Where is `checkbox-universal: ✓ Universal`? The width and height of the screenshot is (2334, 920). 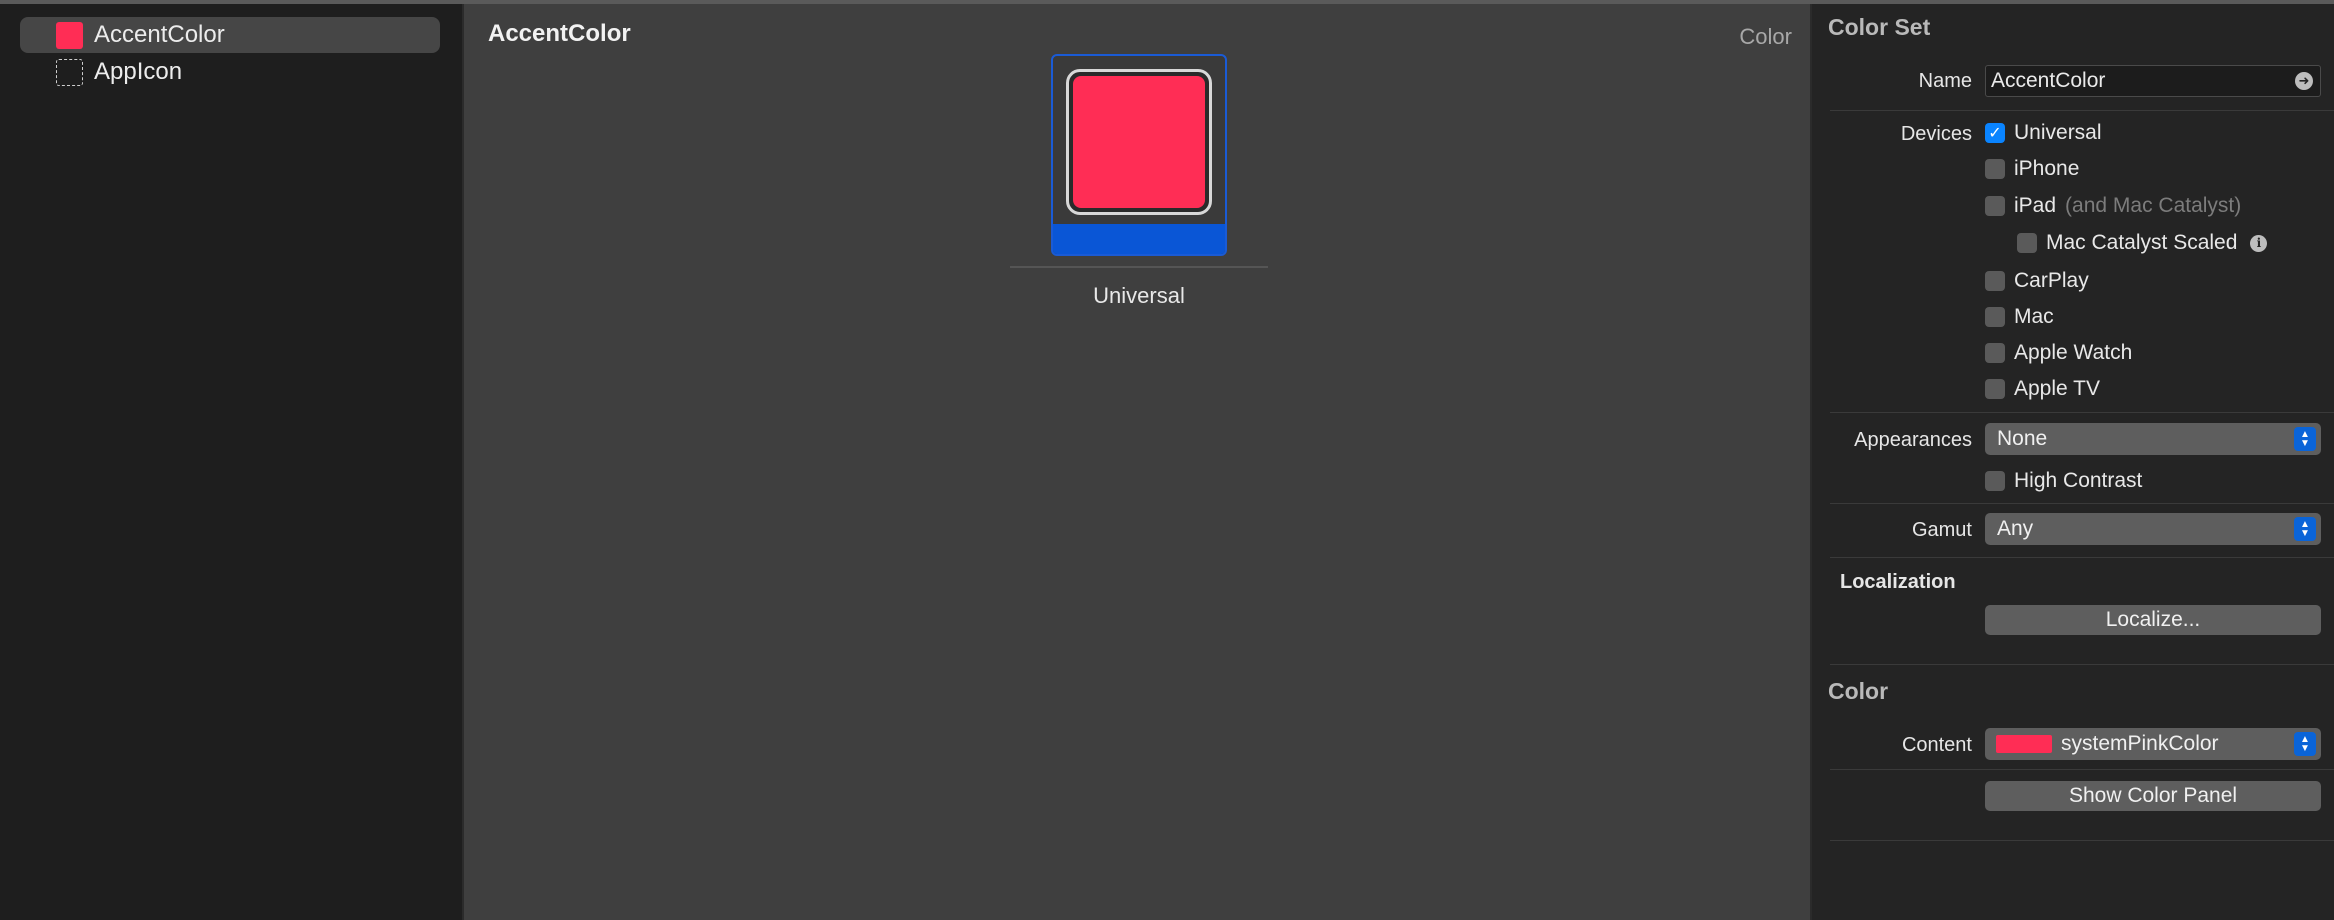
checkbox-universal: ✓ Universal is located at coordinates (2043, 133).